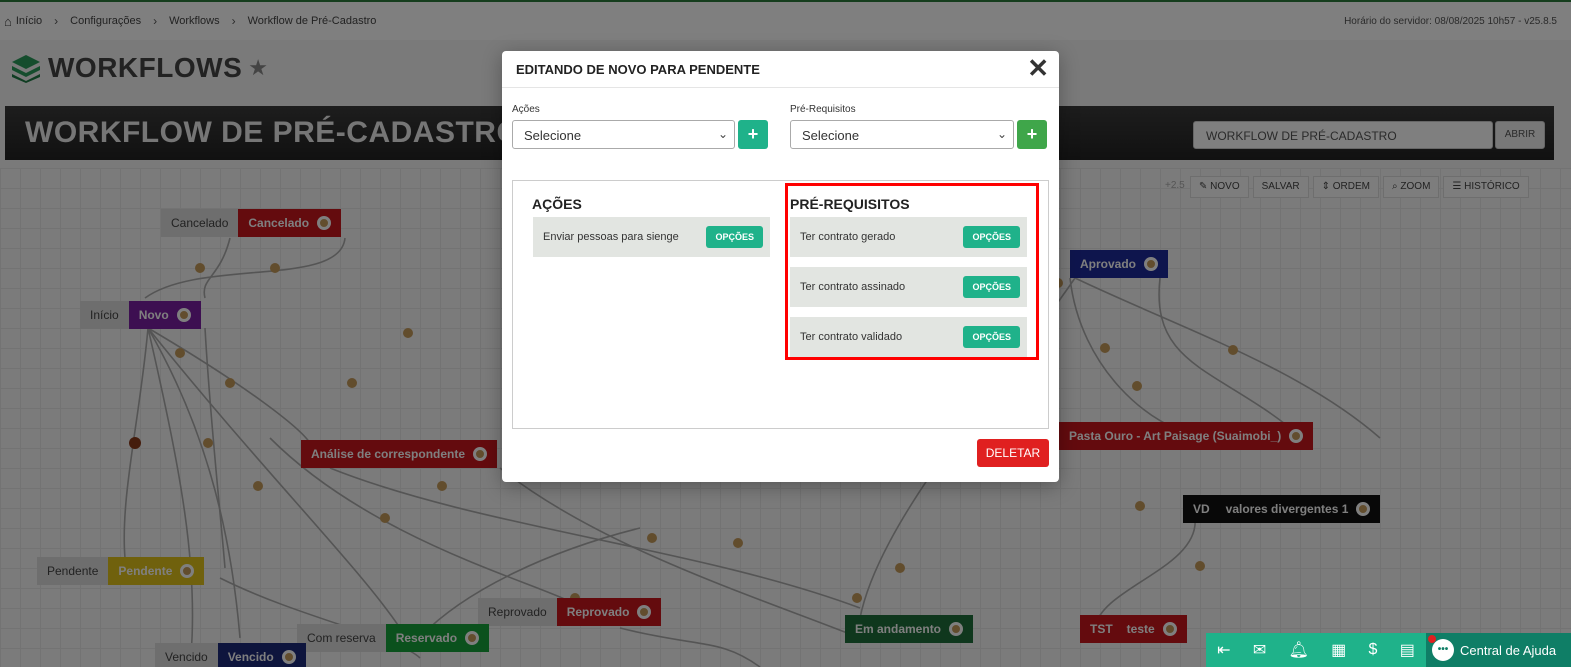 This screenshot has height=667, width=1571. What do you see at coordinates (1013, 453) in the screenshot?
I see `delete-button: DELETAR` at bounding box center [1013, 453].